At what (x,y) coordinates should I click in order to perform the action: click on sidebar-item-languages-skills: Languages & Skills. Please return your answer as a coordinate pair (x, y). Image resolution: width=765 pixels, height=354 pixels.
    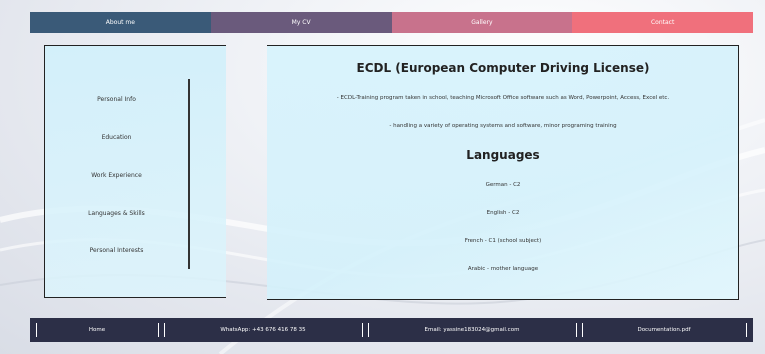
    Looking at the image, I should click on (116, 213).